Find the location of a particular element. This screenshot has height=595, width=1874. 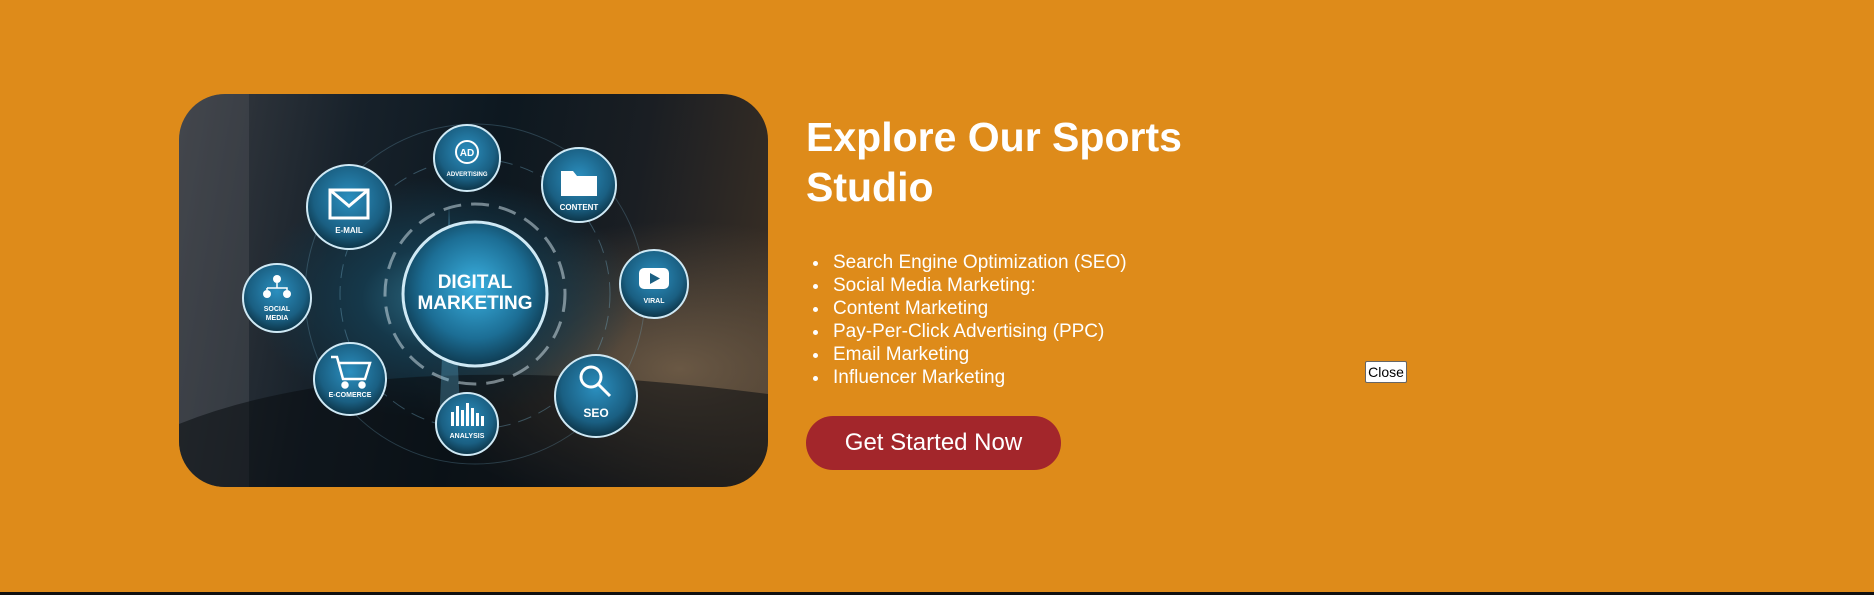

social-label-line2: MEDIA is located at coordinates (277, 318).